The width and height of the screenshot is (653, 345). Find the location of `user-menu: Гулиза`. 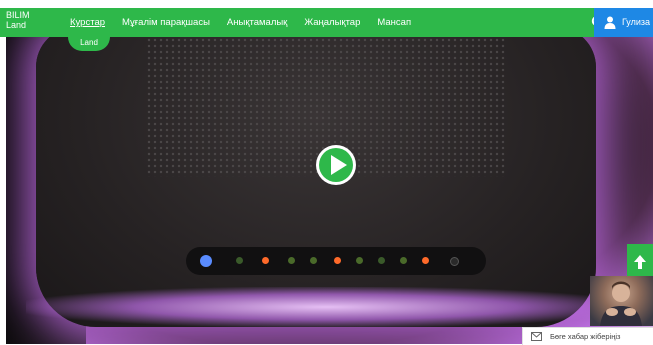

user-menu: Гулиза is located at coordinates (623, 22).